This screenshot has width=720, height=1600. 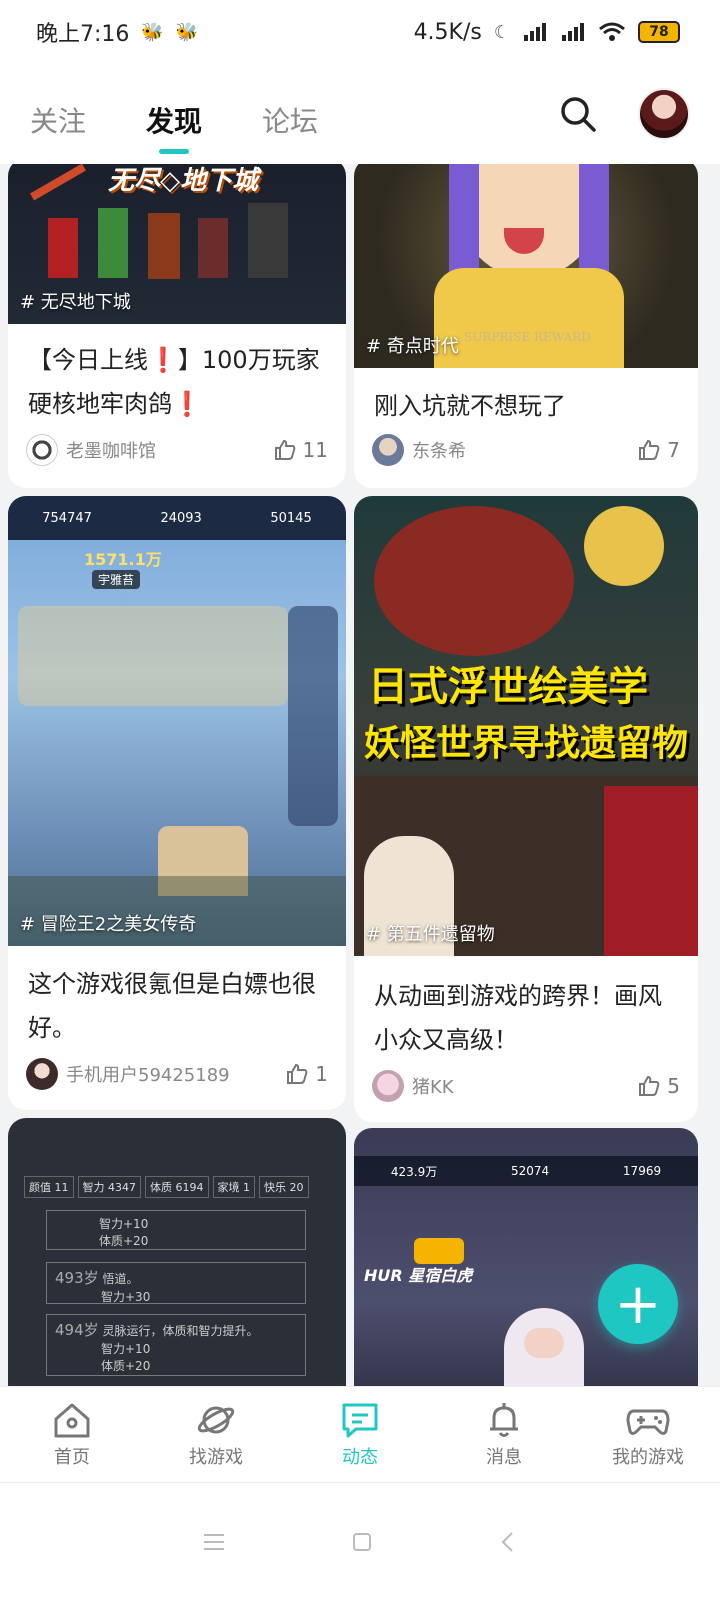 I want to click on nav-home: 首页, so click(x=72, y=1434).